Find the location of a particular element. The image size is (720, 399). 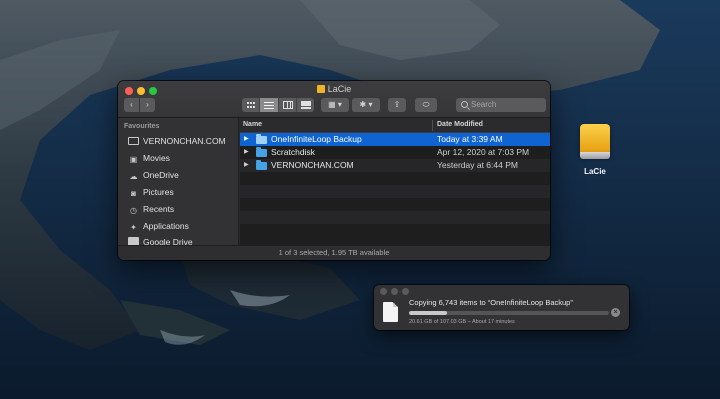

forward-button: › is located at coordinates (147, 105).